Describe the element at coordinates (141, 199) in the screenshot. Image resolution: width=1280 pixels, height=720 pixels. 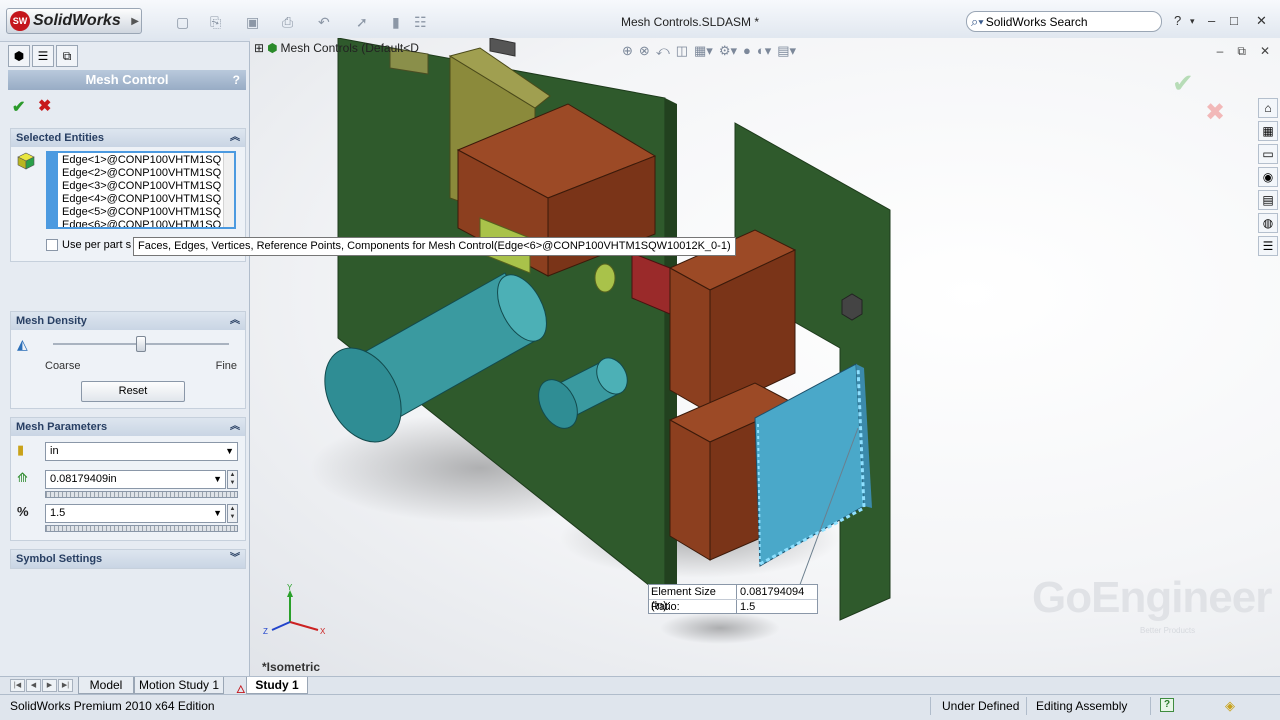
I see `list-item: Edge<4>@CONP100VHTM1SQ` at that location.